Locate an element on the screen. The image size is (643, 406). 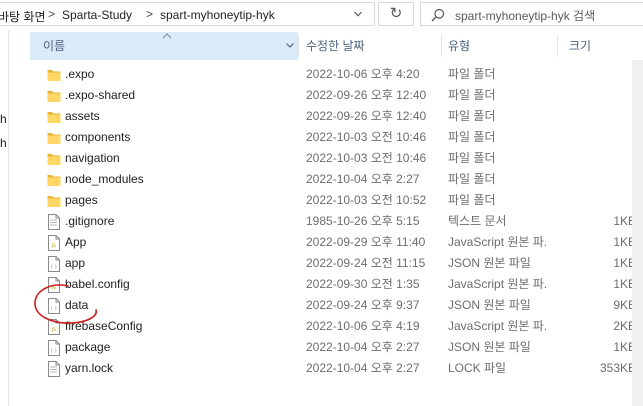
file-name: components is located at coordinates (98, 137).